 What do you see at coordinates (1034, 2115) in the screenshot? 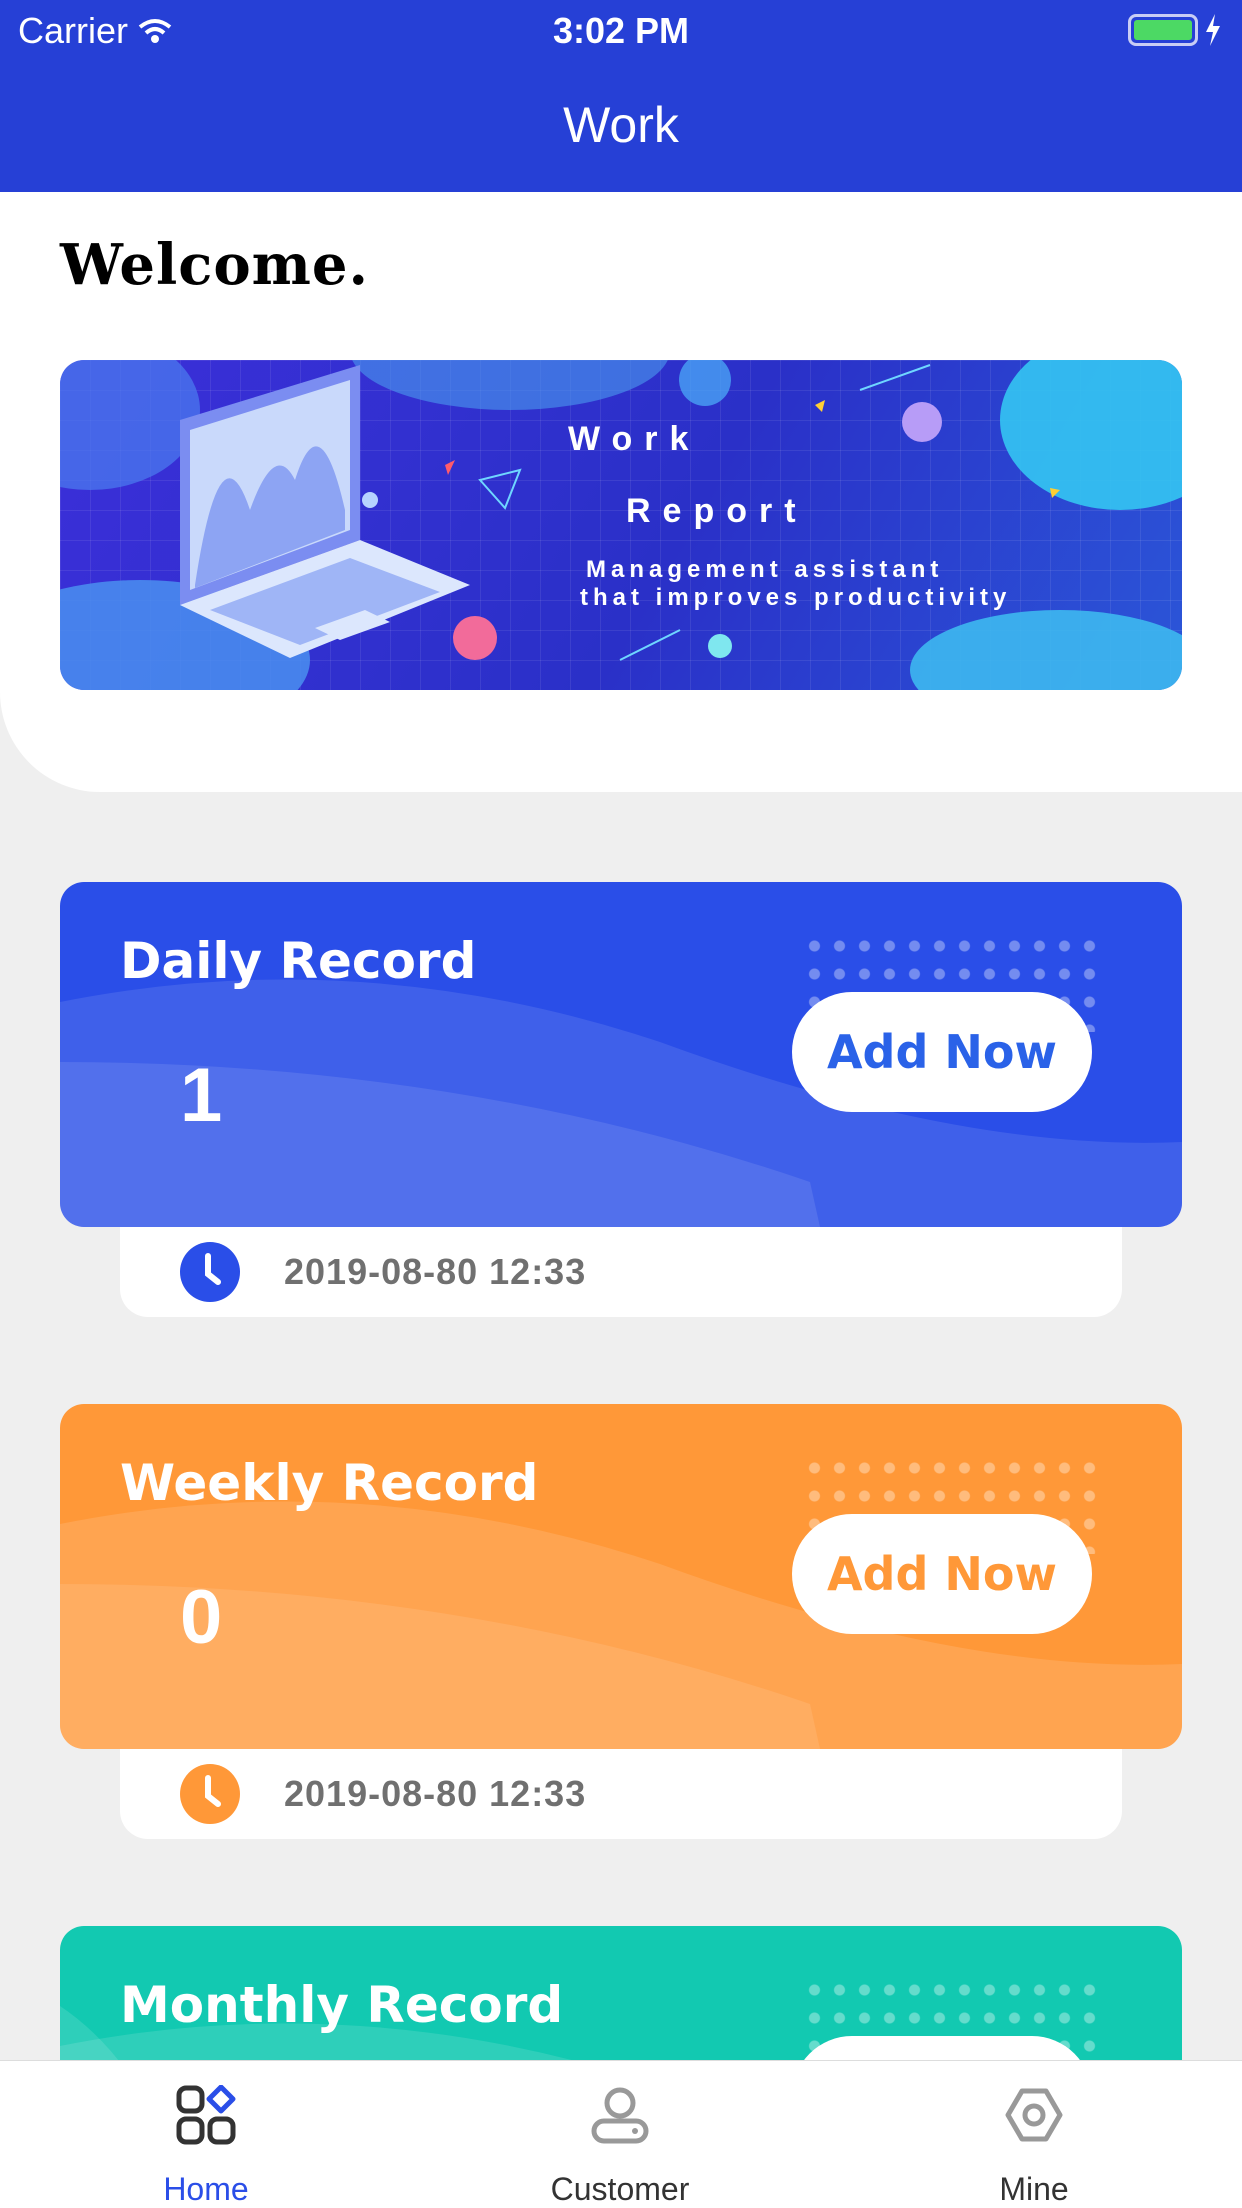
I see `mine-hexagon-icon` at bounding box center [1034, 2115].